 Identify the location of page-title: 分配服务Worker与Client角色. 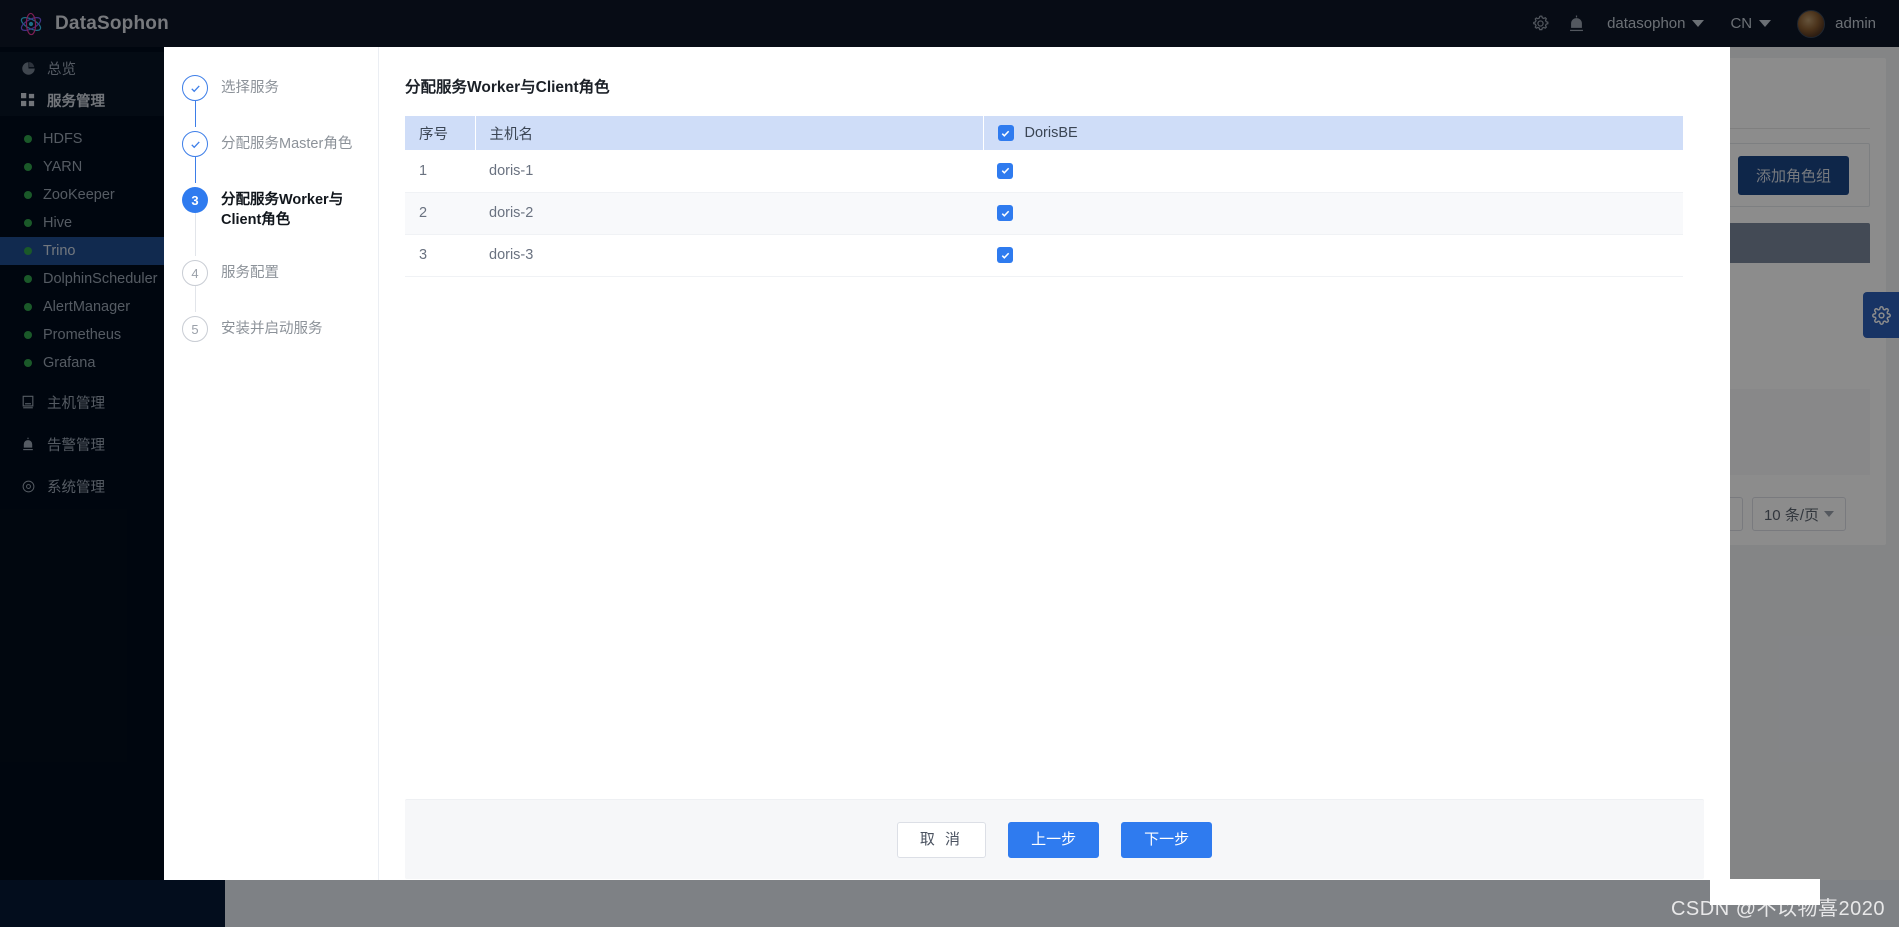
(507, 87).